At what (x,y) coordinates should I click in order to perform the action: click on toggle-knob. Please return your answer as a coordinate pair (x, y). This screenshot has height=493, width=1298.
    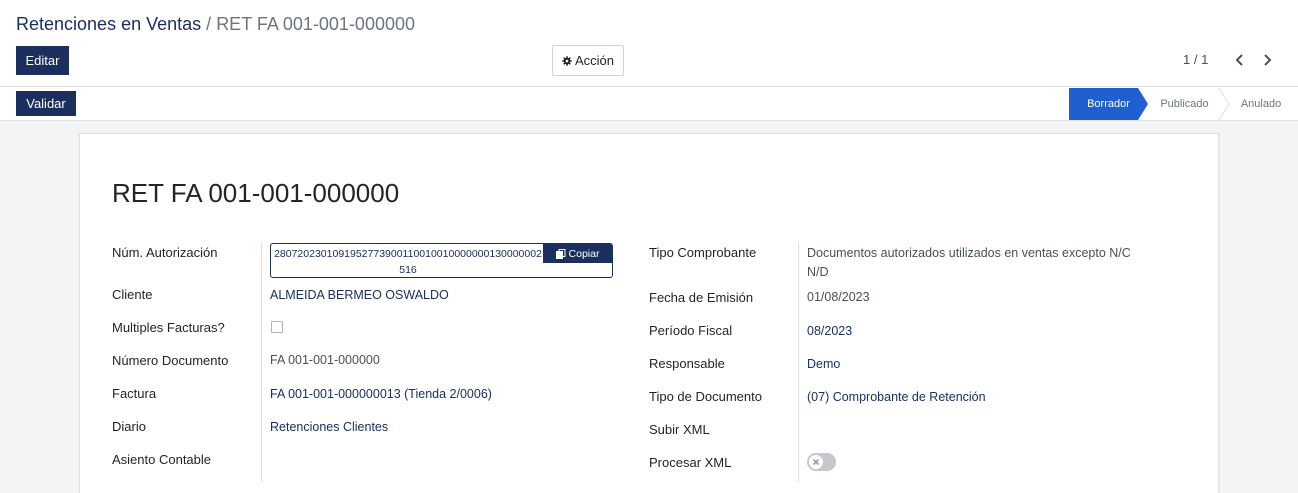
    Looking at the image, I should click on (816, 462).